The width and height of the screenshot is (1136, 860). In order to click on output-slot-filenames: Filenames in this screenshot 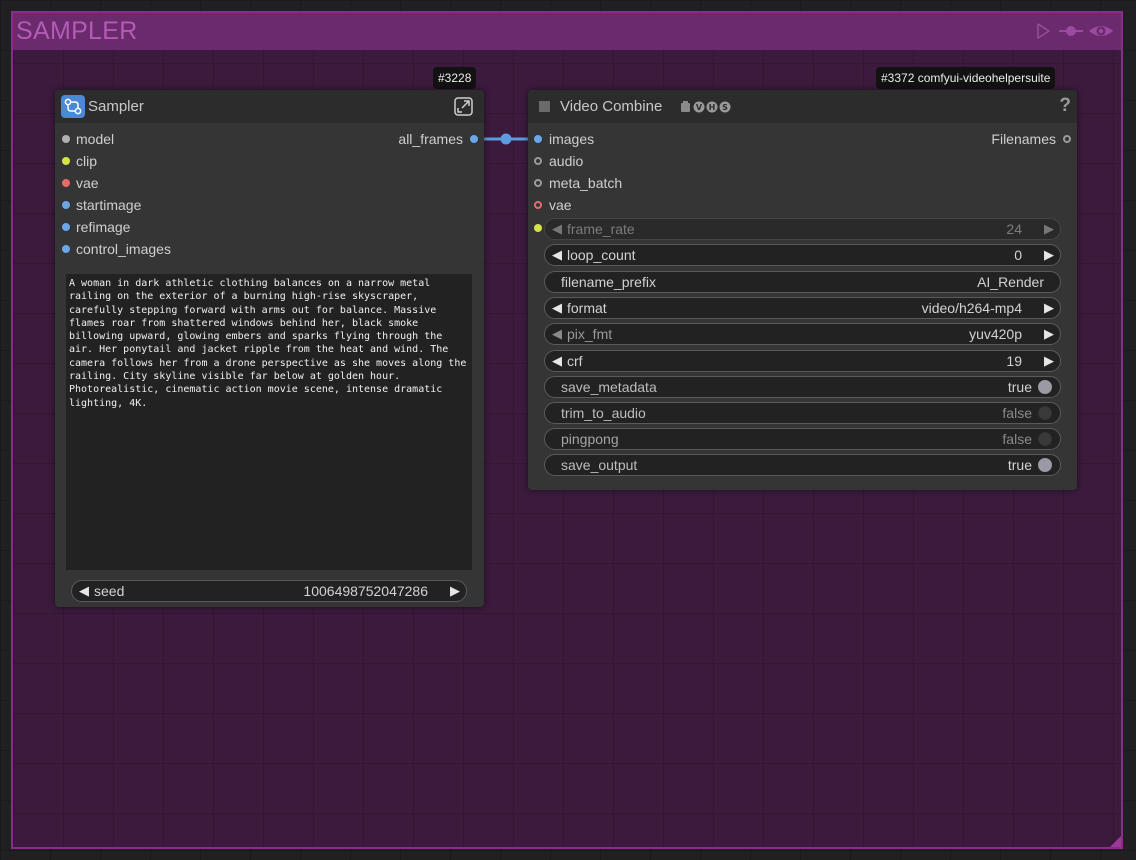, I will do `click(977, 140)`.